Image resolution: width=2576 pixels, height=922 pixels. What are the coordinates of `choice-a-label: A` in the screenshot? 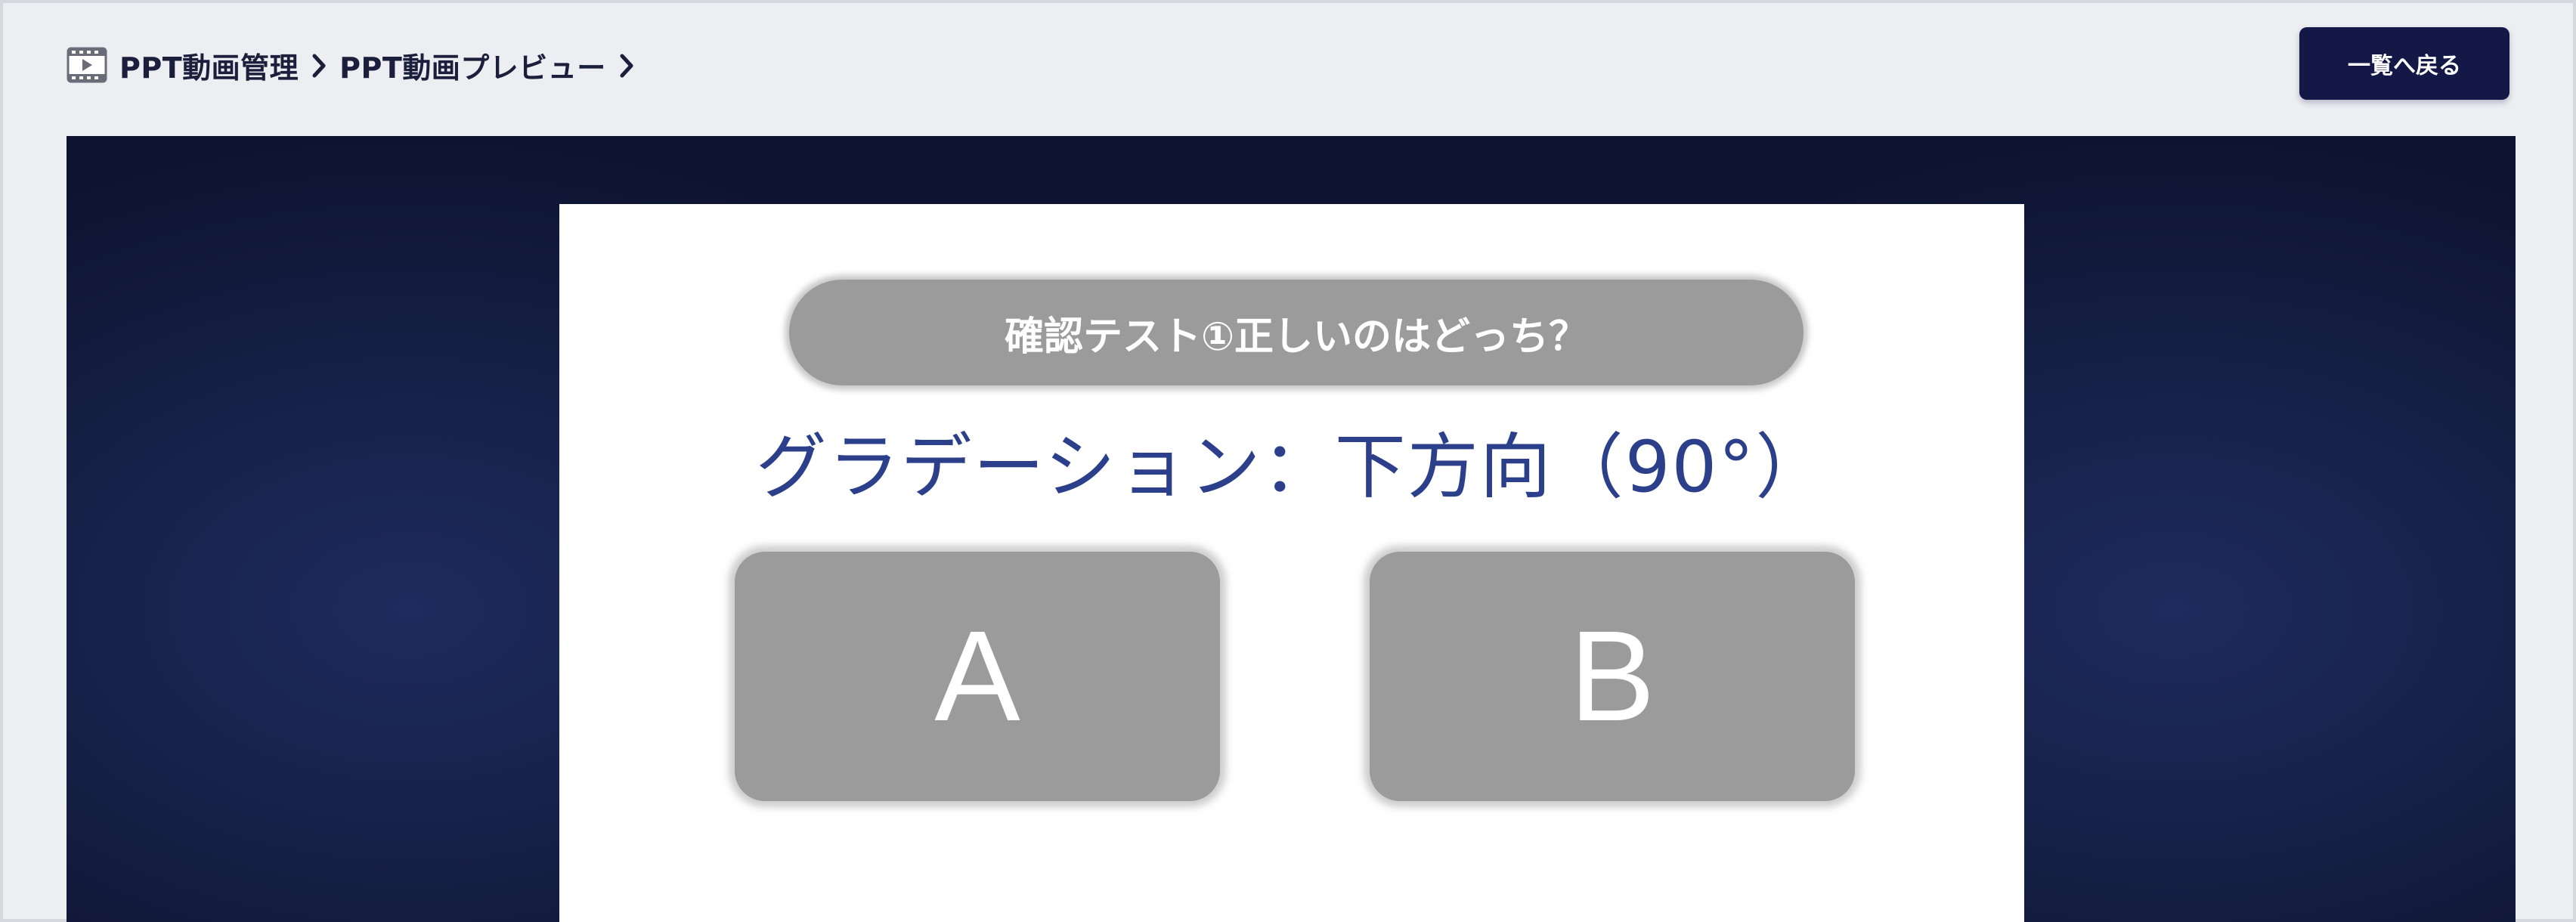 It's located at (977, 677).